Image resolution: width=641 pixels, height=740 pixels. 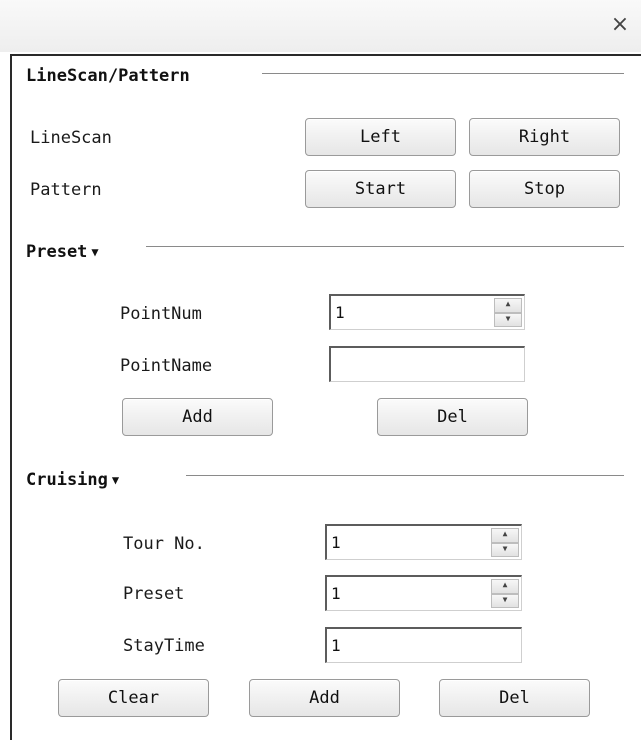 I want to click on preset-add-button: Add, so click(x=197, y=417).